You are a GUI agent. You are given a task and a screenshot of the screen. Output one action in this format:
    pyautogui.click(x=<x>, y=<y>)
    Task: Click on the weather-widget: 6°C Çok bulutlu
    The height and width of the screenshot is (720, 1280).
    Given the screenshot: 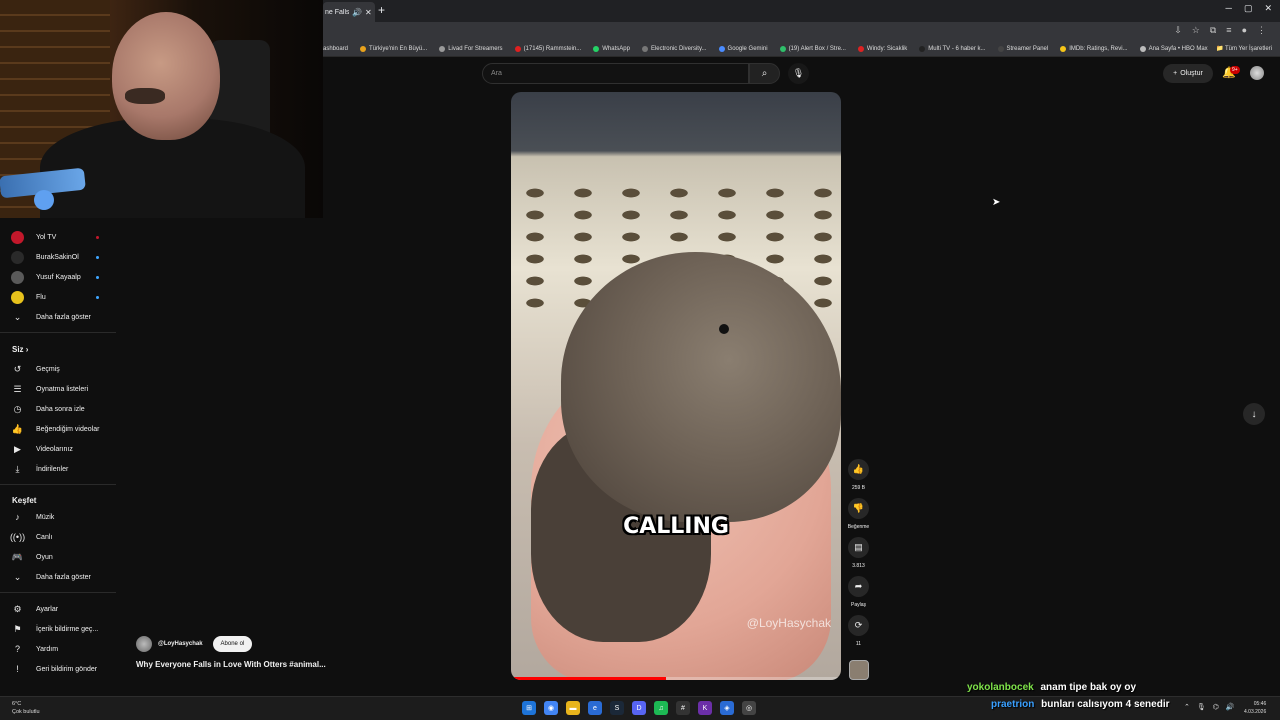 What is the action you would take?
    pyautogui.click(x=26, y=708)
    